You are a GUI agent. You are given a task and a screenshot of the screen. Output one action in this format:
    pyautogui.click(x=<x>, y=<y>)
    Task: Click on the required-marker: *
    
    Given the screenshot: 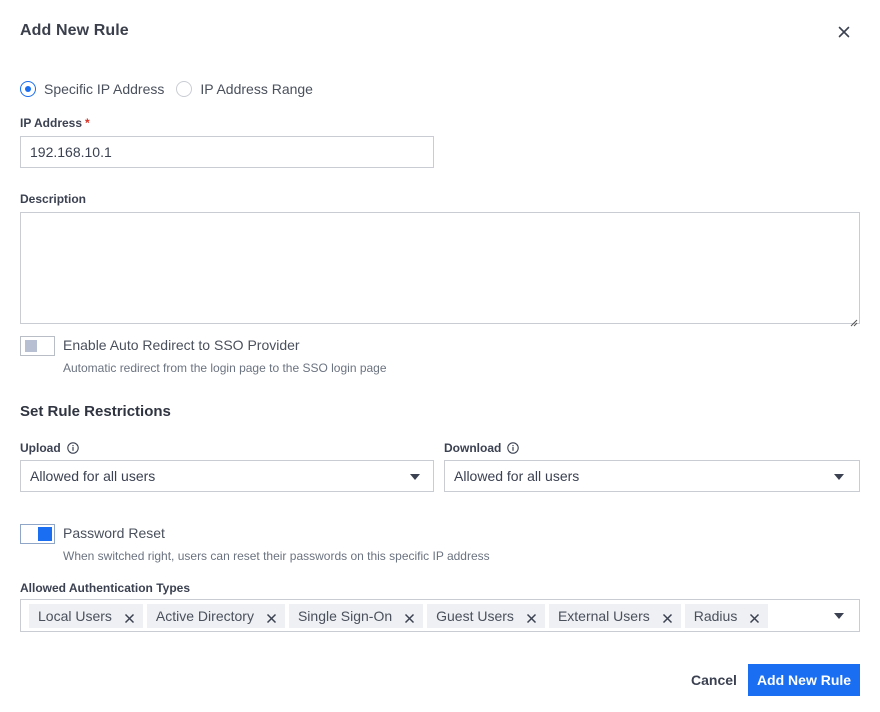 What is the action you would take?
    pyautogui.click(x=87, y=123)
    